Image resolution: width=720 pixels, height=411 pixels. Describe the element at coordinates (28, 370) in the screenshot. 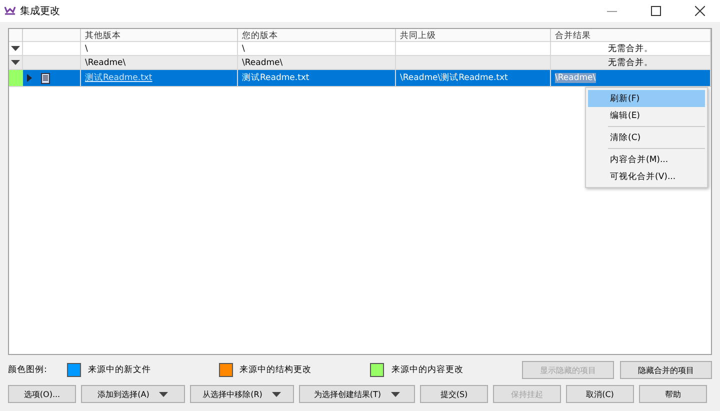

I see `legend-label: 颜色图例:` at that location.